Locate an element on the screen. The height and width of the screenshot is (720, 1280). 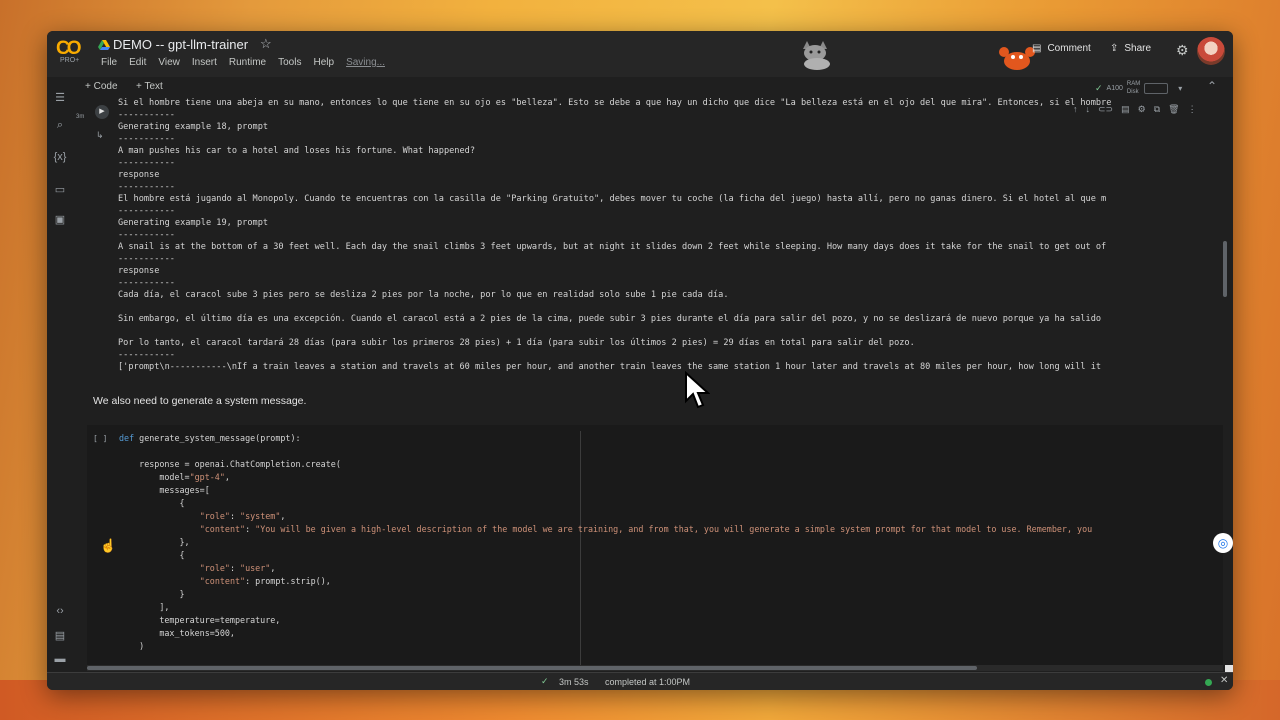
connected-check-icon: ✓ is located at coordinates (1099, 88).